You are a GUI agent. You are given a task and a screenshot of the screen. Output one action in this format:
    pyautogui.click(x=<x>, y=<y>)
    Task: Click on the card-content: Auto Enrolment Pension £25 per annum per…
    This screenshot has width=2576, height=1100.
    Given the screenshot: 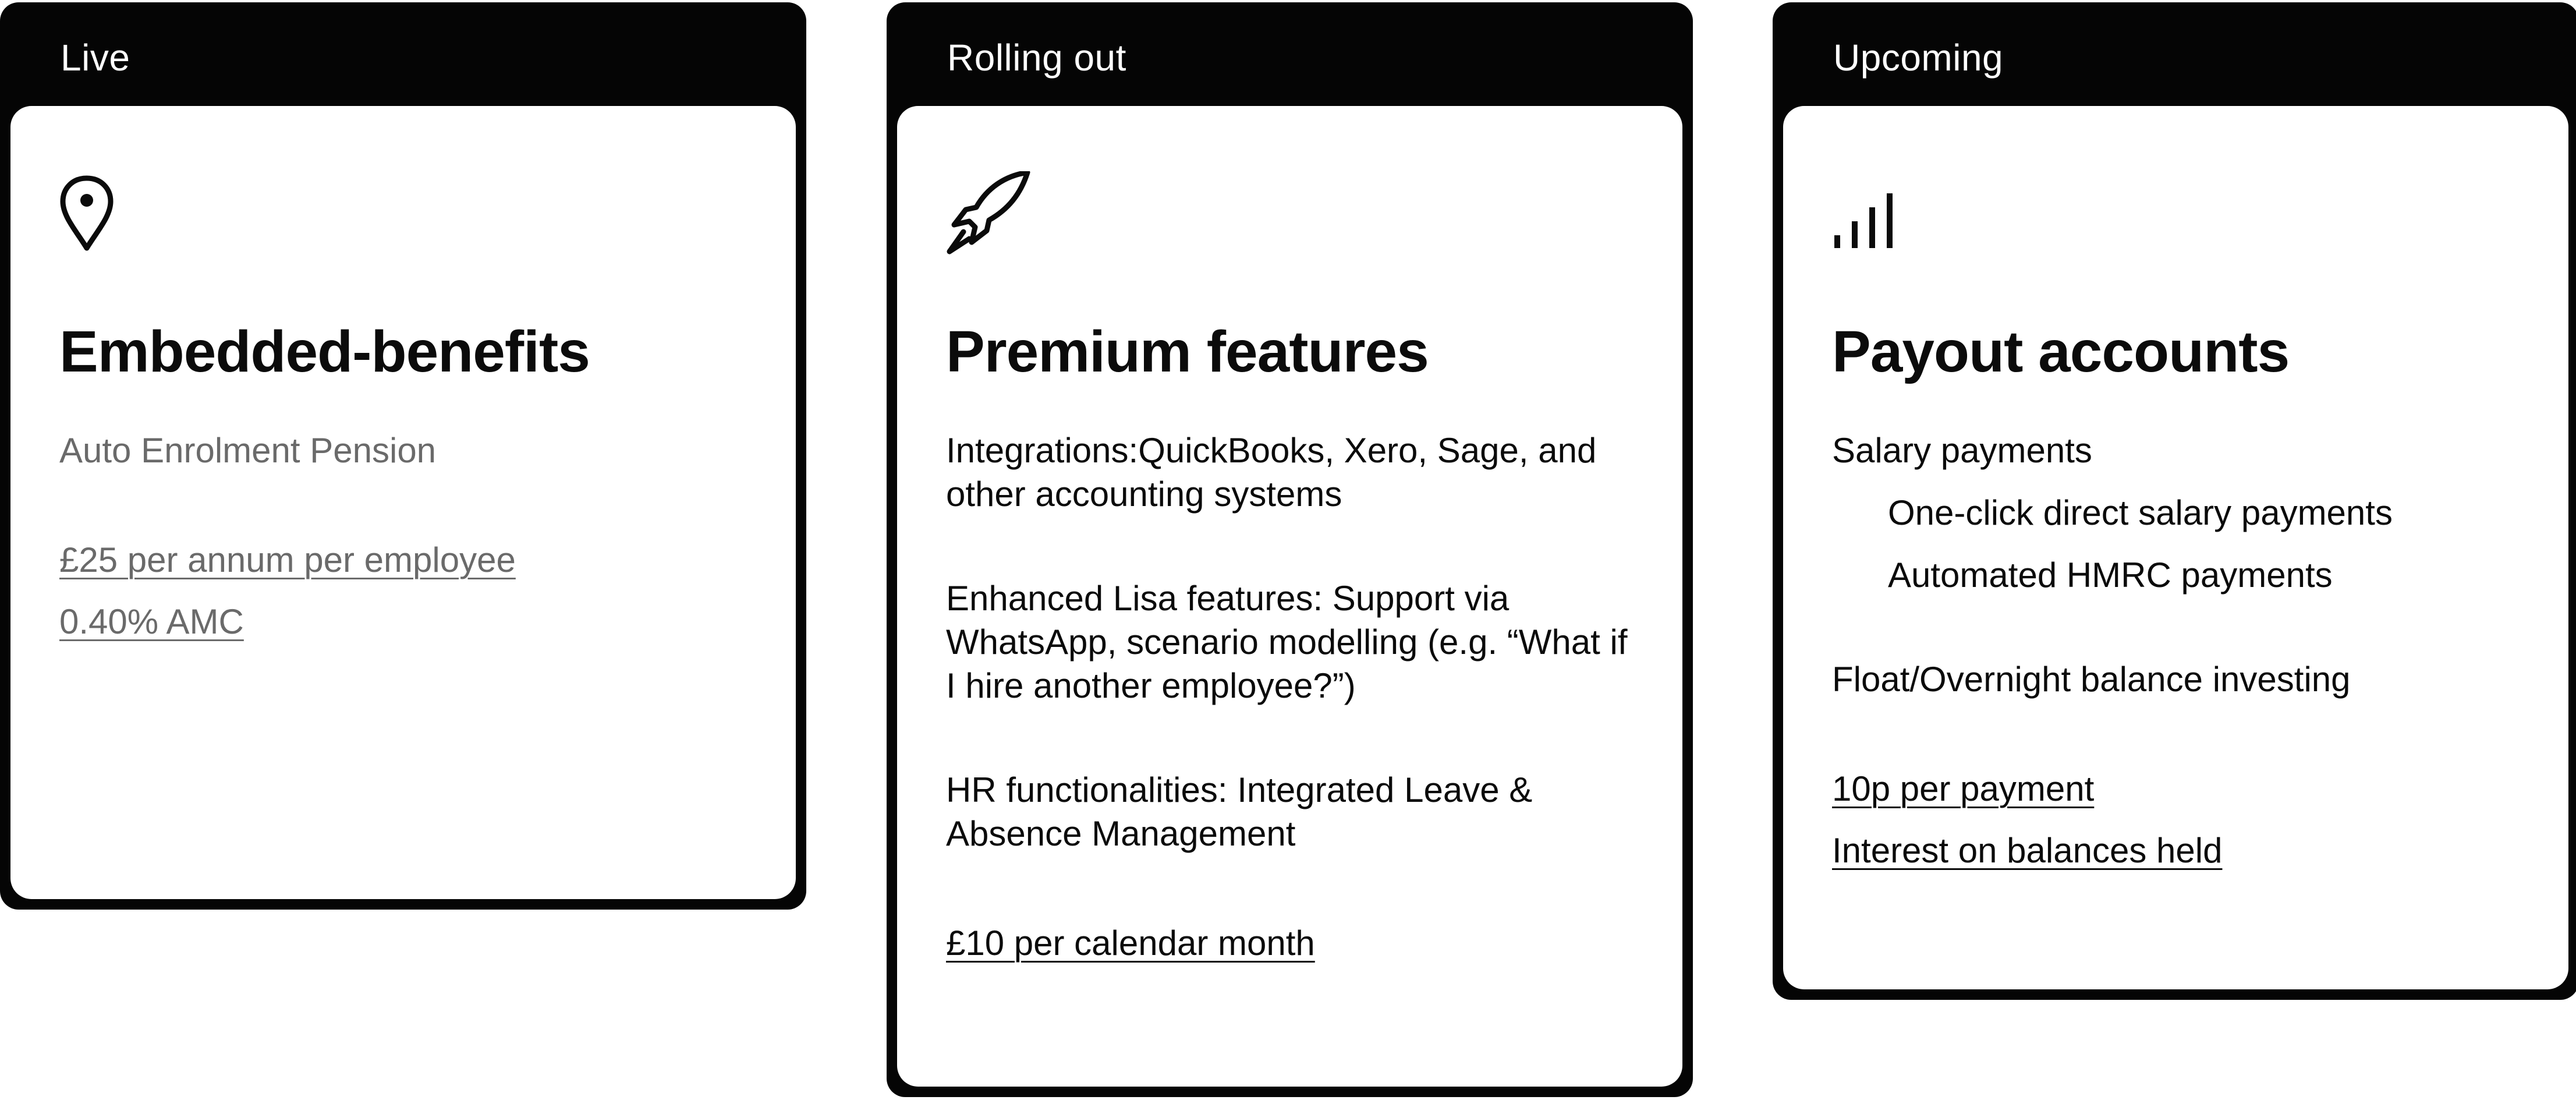 What is the action you would take?
    pyautogui.click(x=406, y=541)
    